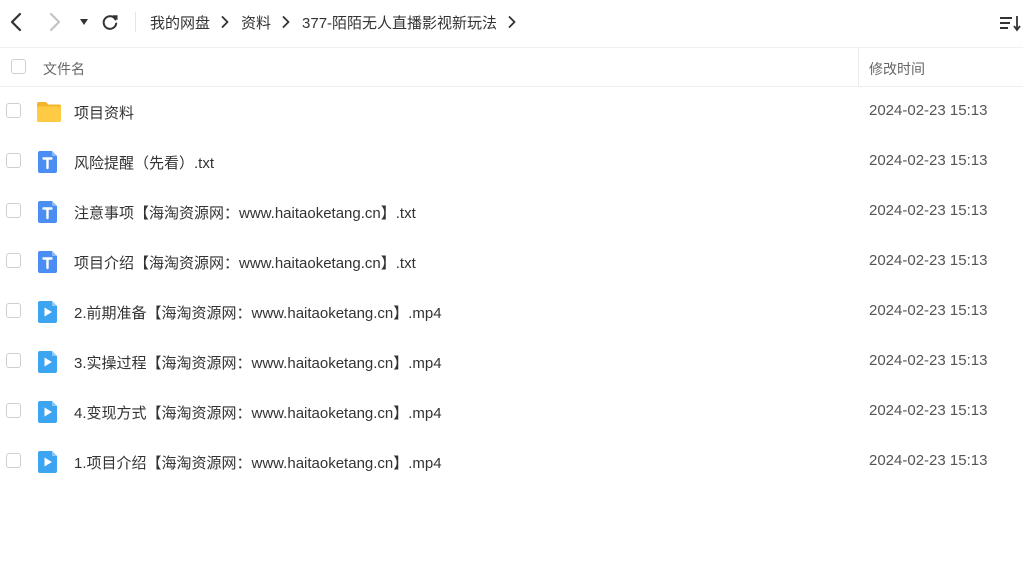 This screenshot has height=561, width=1023. I want to click on file-name: 项目资料, so click(104, 112).